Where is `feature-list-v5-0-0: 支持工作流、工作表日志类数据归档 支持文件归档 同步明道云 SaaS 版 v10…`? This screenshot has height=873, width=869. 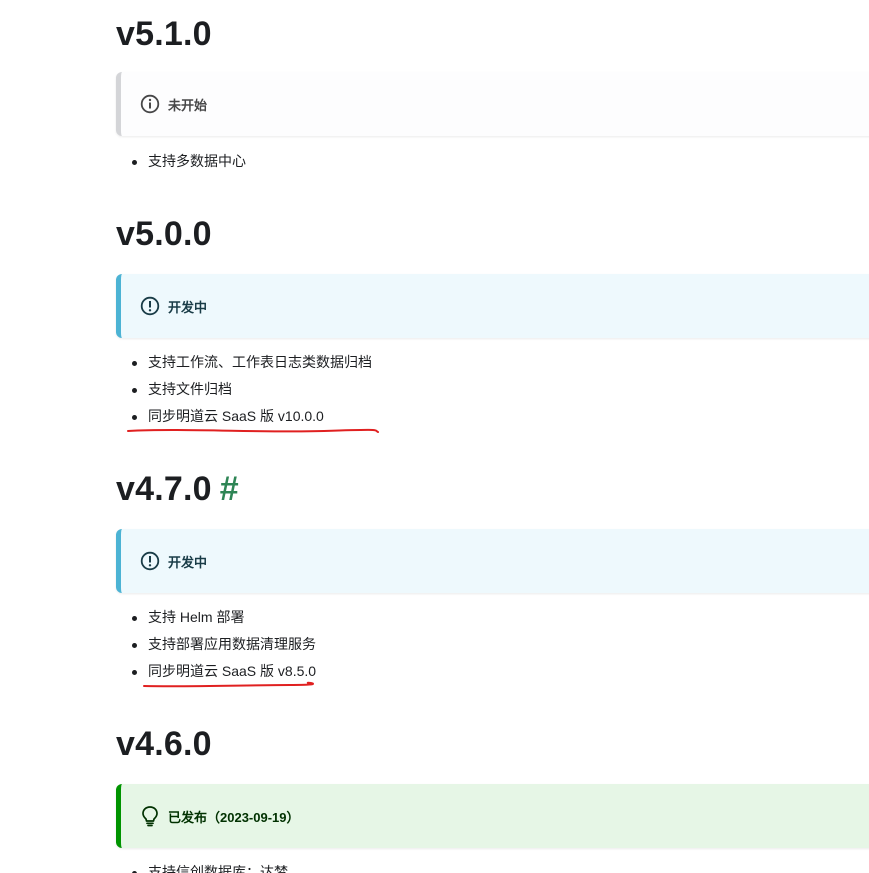 feature-list-v5-0-0: 支持工作流、工作表日志类数据归档 支持文件归档 同步明道云 SaaS 版 v10… is located at coordinates (250, 389).